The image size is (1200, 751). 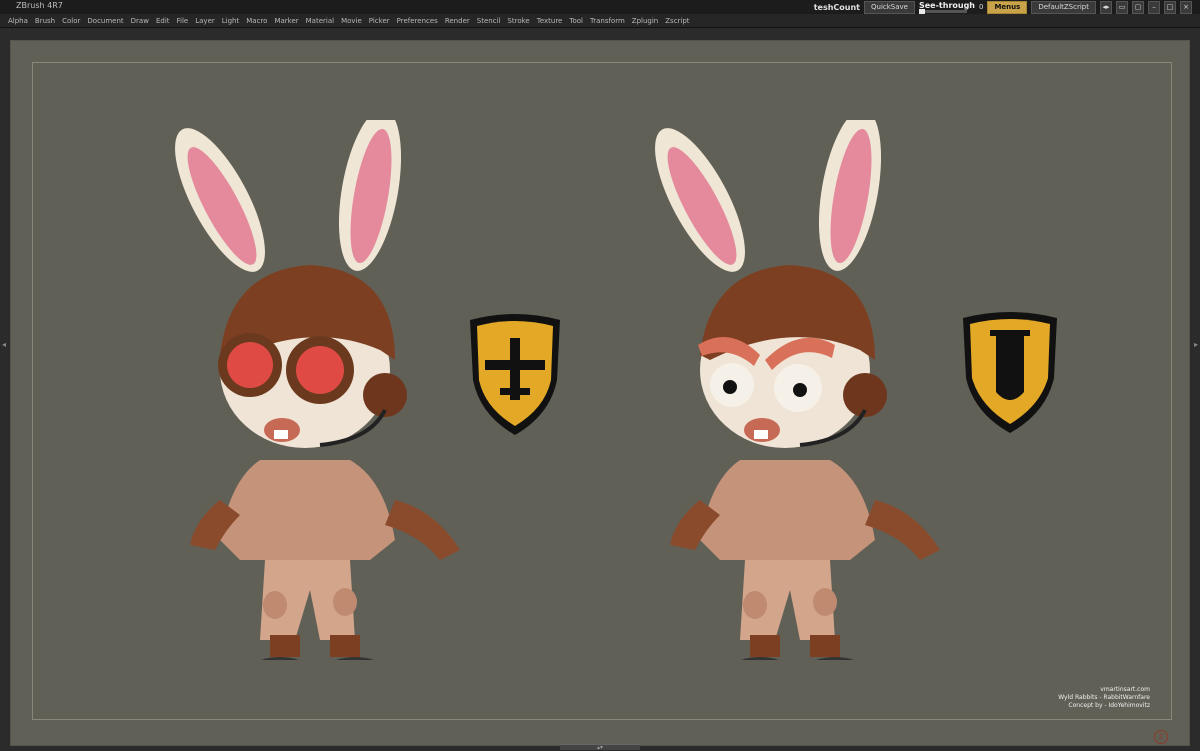 What do you see at coordinates (1010, 372) in the screenshot?
I see `squadron-bomb-badge` at bounding box center [1010, 372].